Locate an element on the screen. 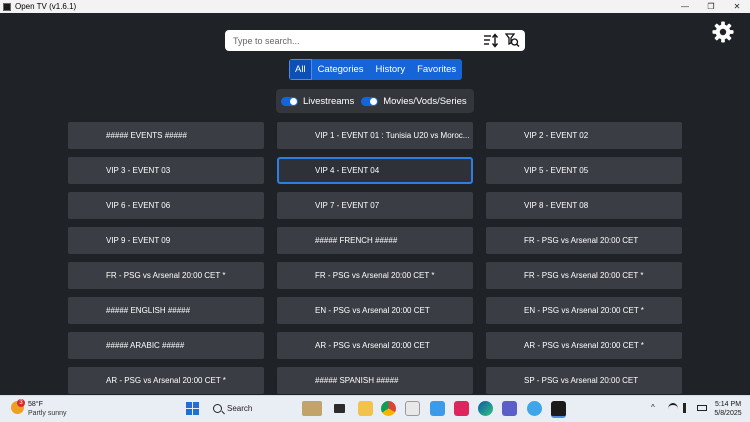 Image resolution: width=750 pixels, height=422 pixels. search-bar is located at coordinates (375, 40).